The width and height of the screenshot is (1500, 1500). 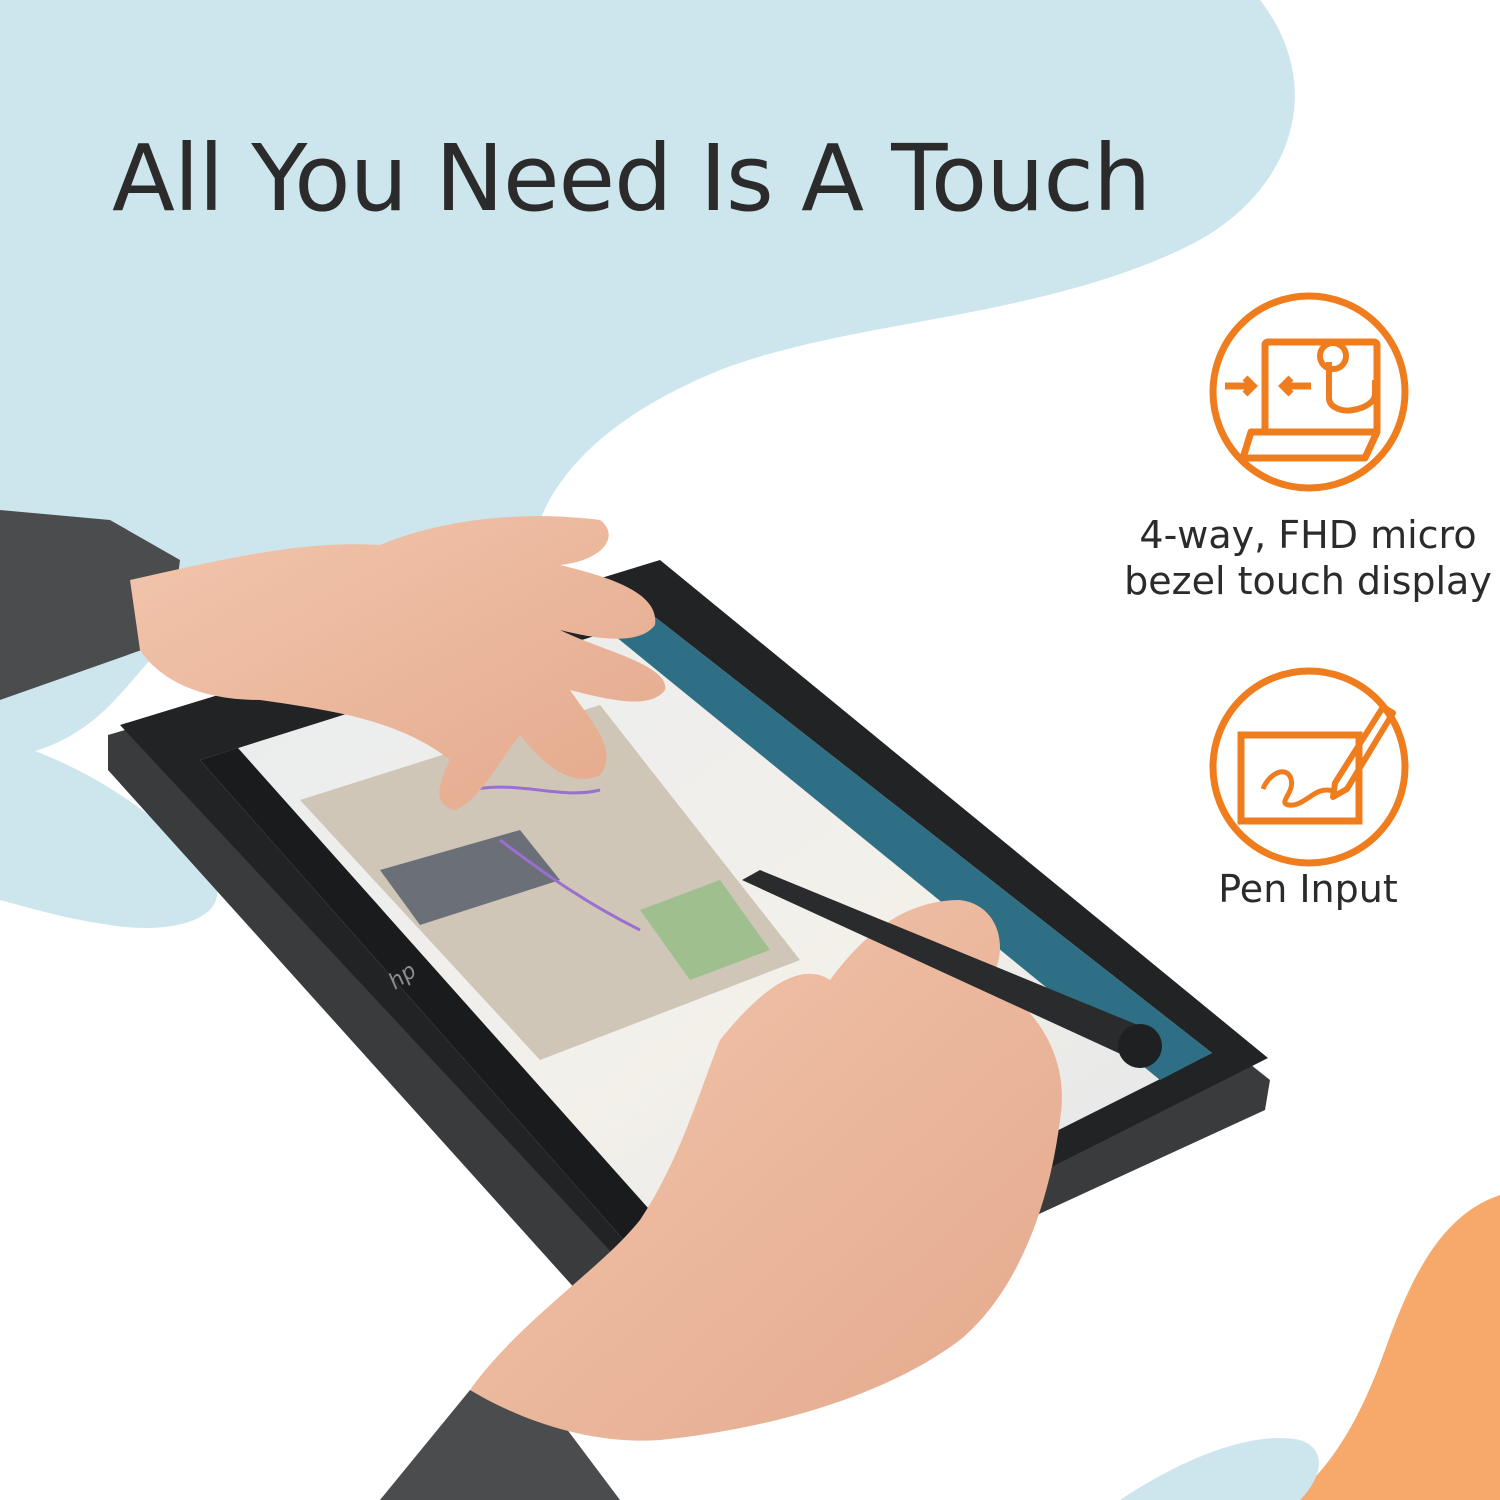 I want to click on touch-display-label: 4-way, FHD micro bezel touch display, so click(x=1308, y=558).